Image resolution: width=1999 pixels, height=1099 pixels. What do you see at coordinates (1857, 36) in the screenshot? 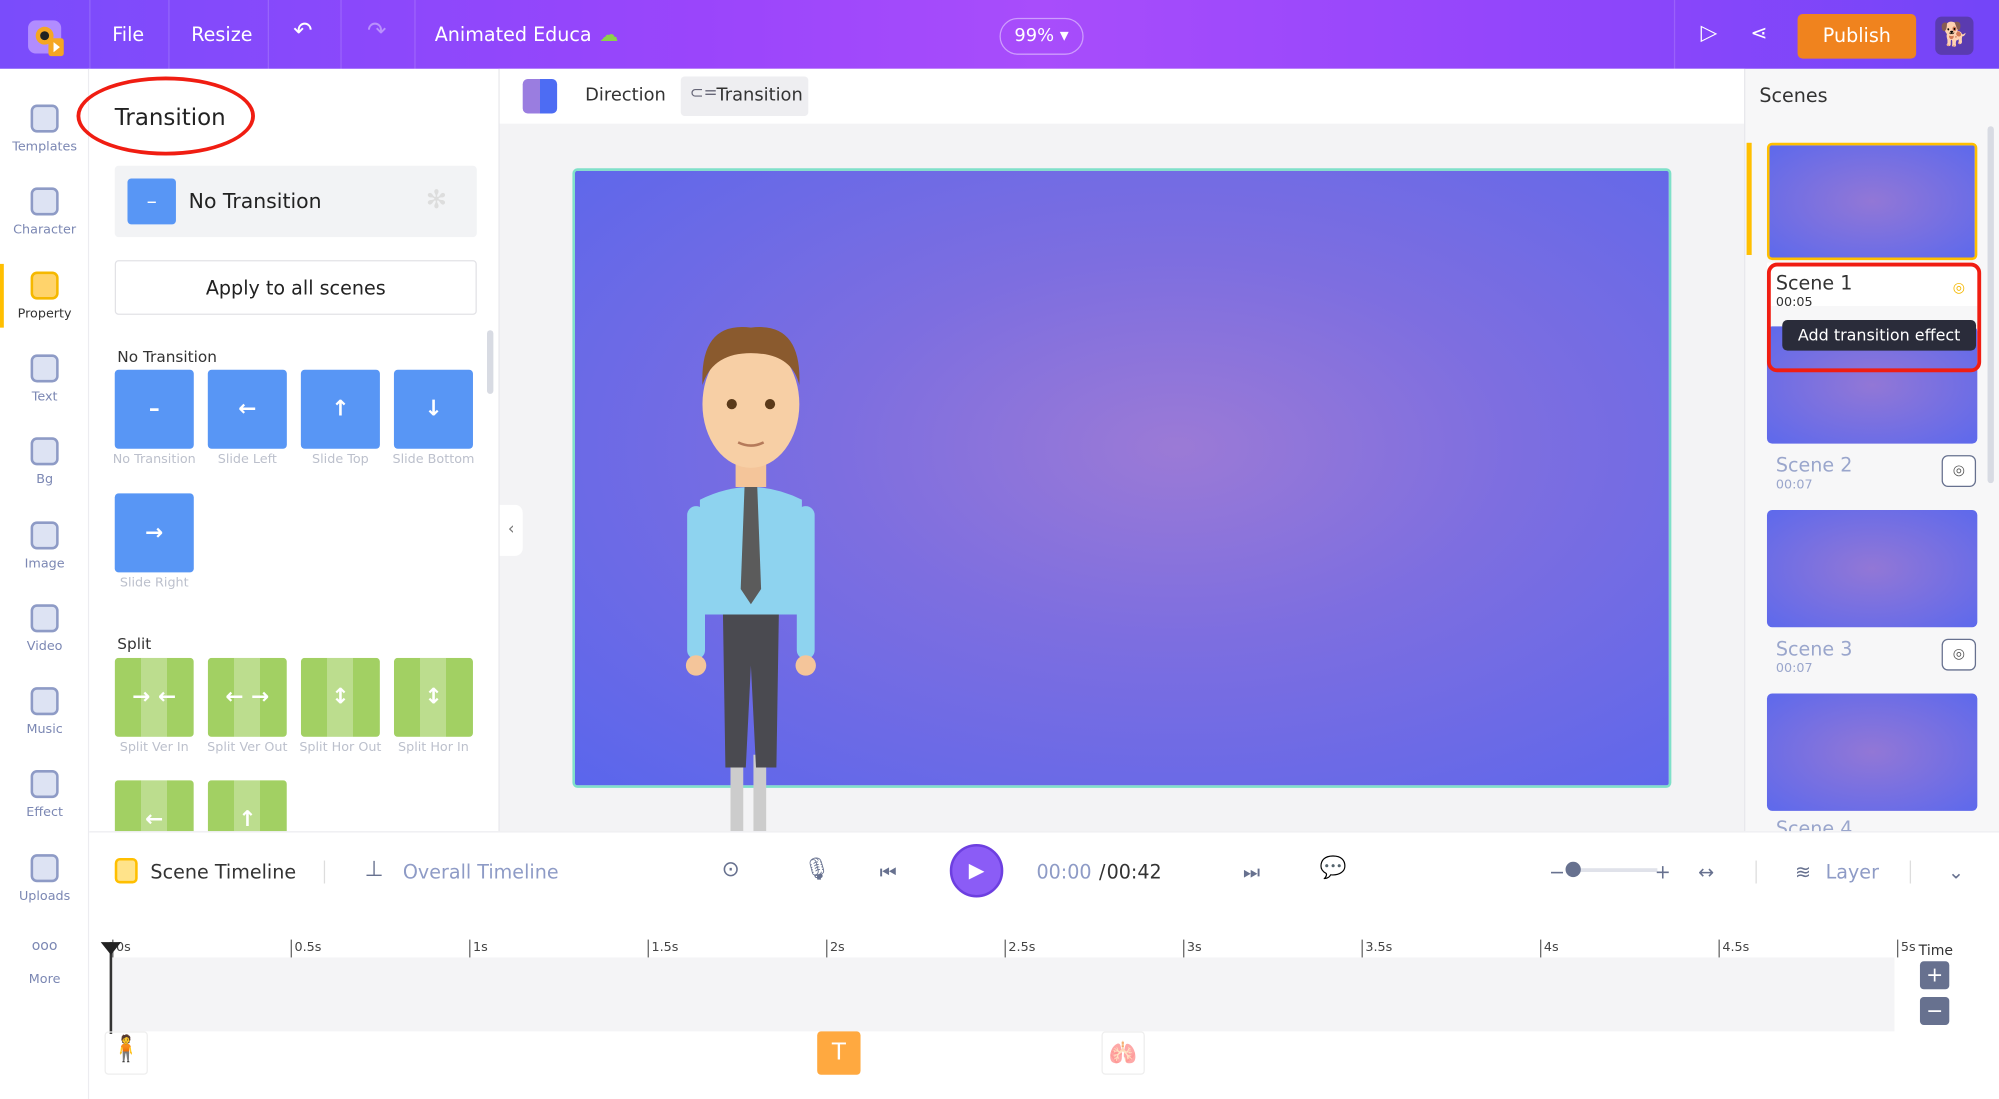
I see `publish-button: Publish` at bounding box center [1857, 36].